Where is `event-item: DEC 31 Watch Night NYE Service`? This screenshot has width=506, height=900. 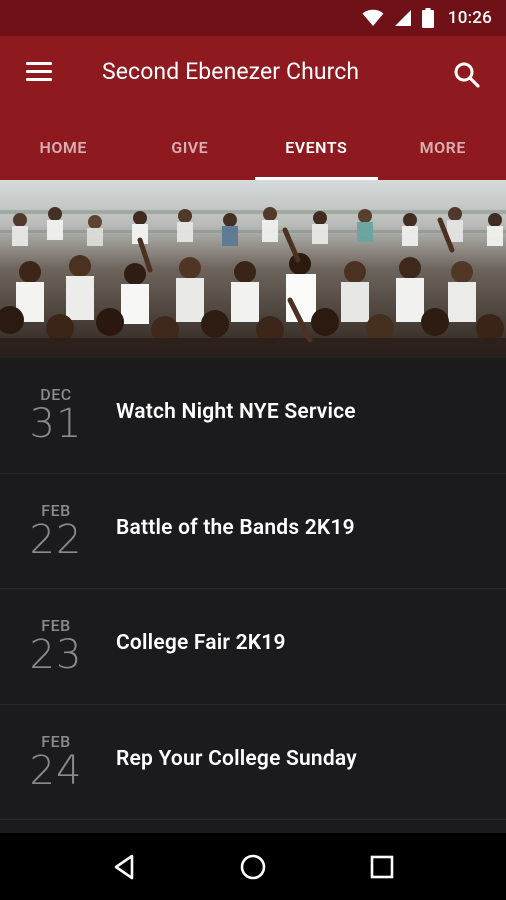
event-item: DEC 31 Watch Night NYE Service is located at coordinates (253, 416).